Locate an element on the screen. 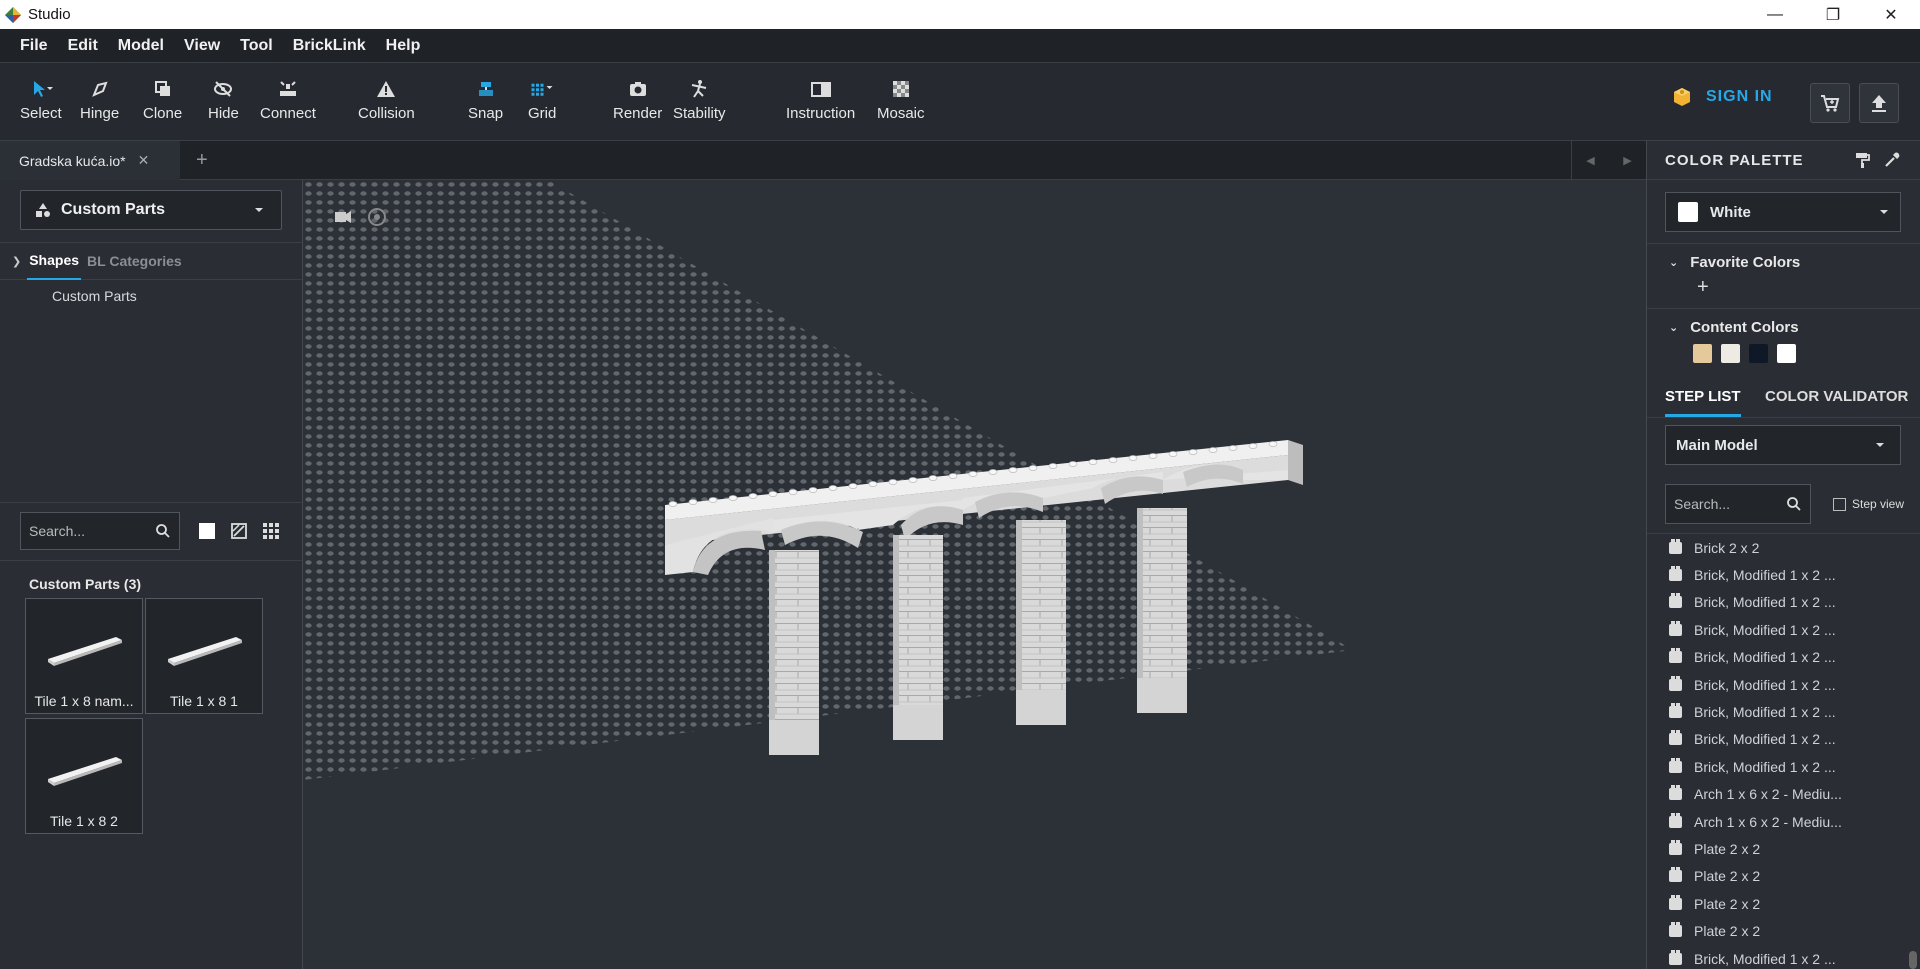  connect-icon is located at coordinates (288, 89).